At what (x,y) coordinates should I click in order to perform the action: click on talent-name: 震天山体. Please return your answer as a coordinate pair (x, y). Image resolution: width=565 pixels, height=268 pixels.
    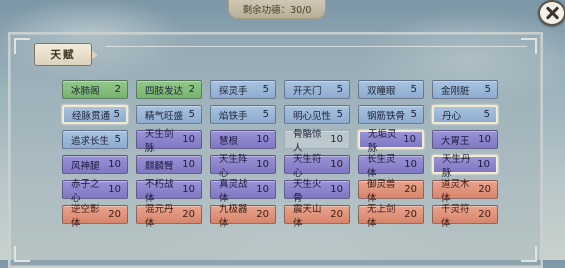
    Looking at the image, I should click on (307, 216).